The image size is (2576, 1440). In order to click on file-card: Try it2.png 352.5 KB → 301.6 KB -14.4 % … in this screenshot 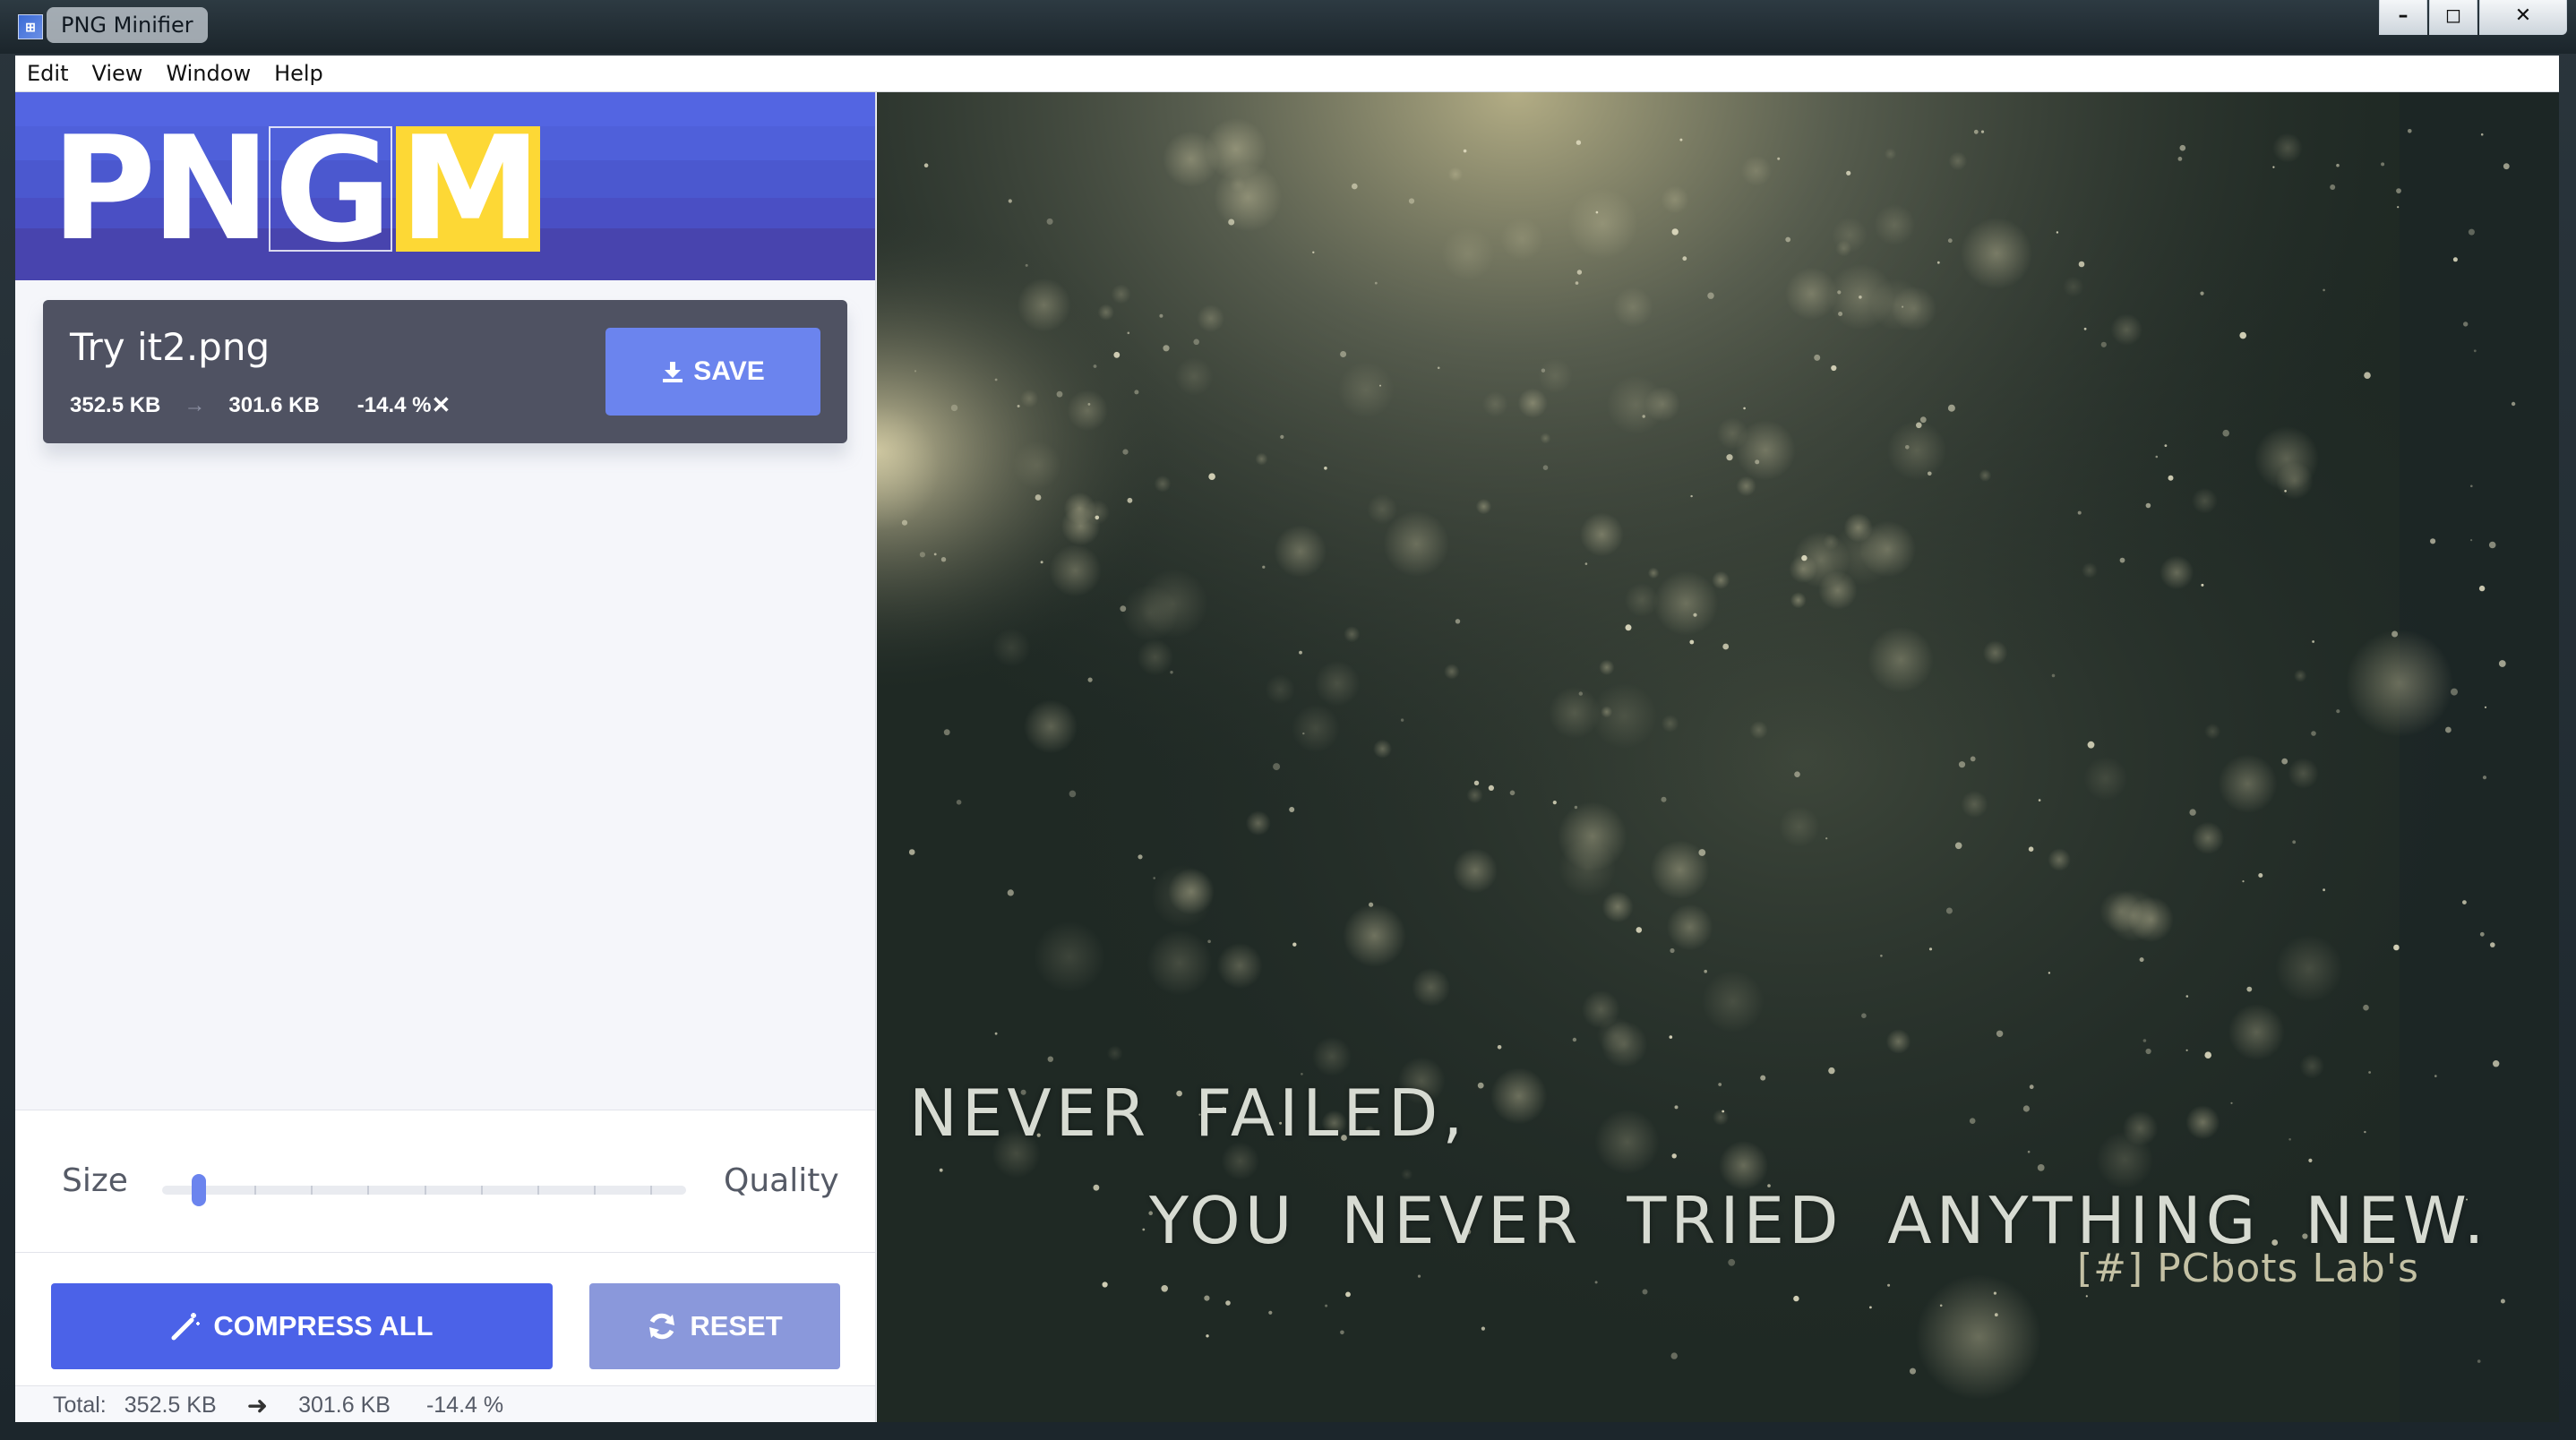, I will do `click(445, 372)`.